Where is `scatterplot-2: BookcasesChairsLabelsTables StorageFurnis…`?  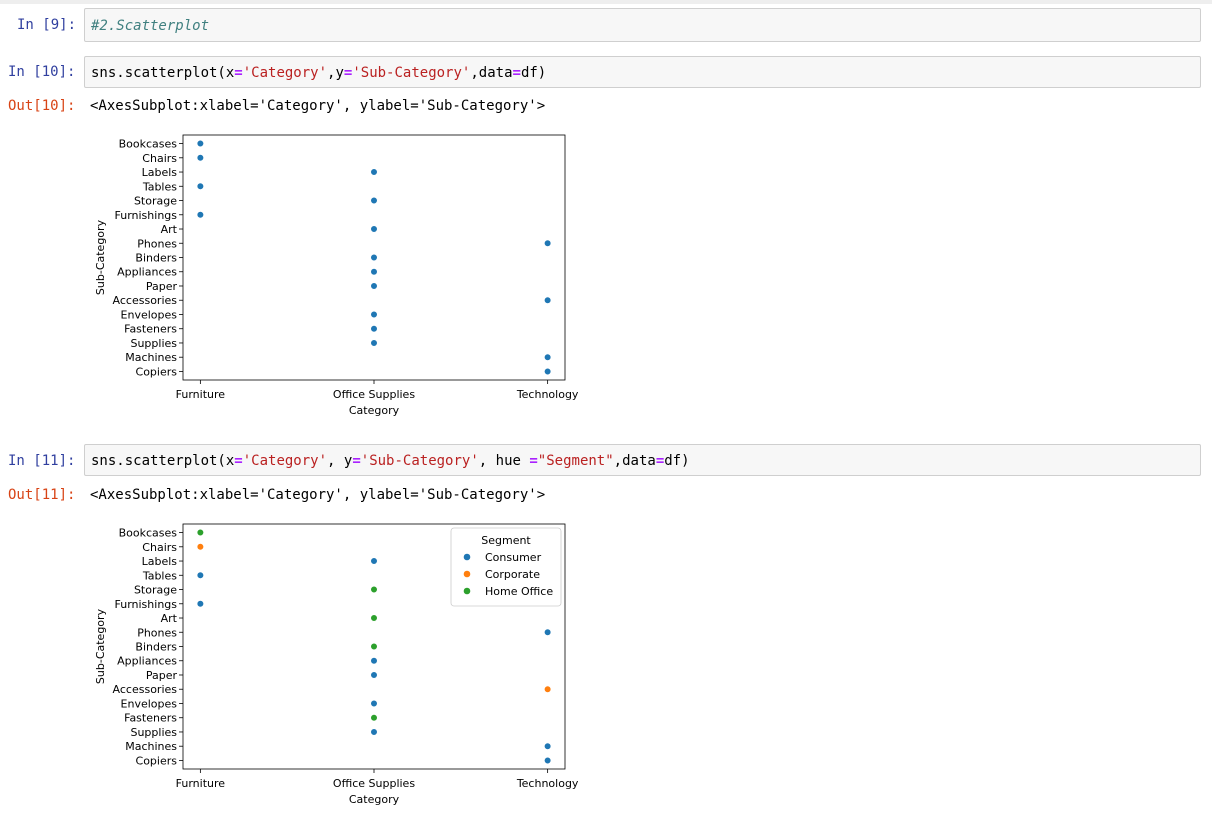 scatterplot-2: BookcasesChairsLabelsTables StorageFurnis… is located at coordinates (336, 664).